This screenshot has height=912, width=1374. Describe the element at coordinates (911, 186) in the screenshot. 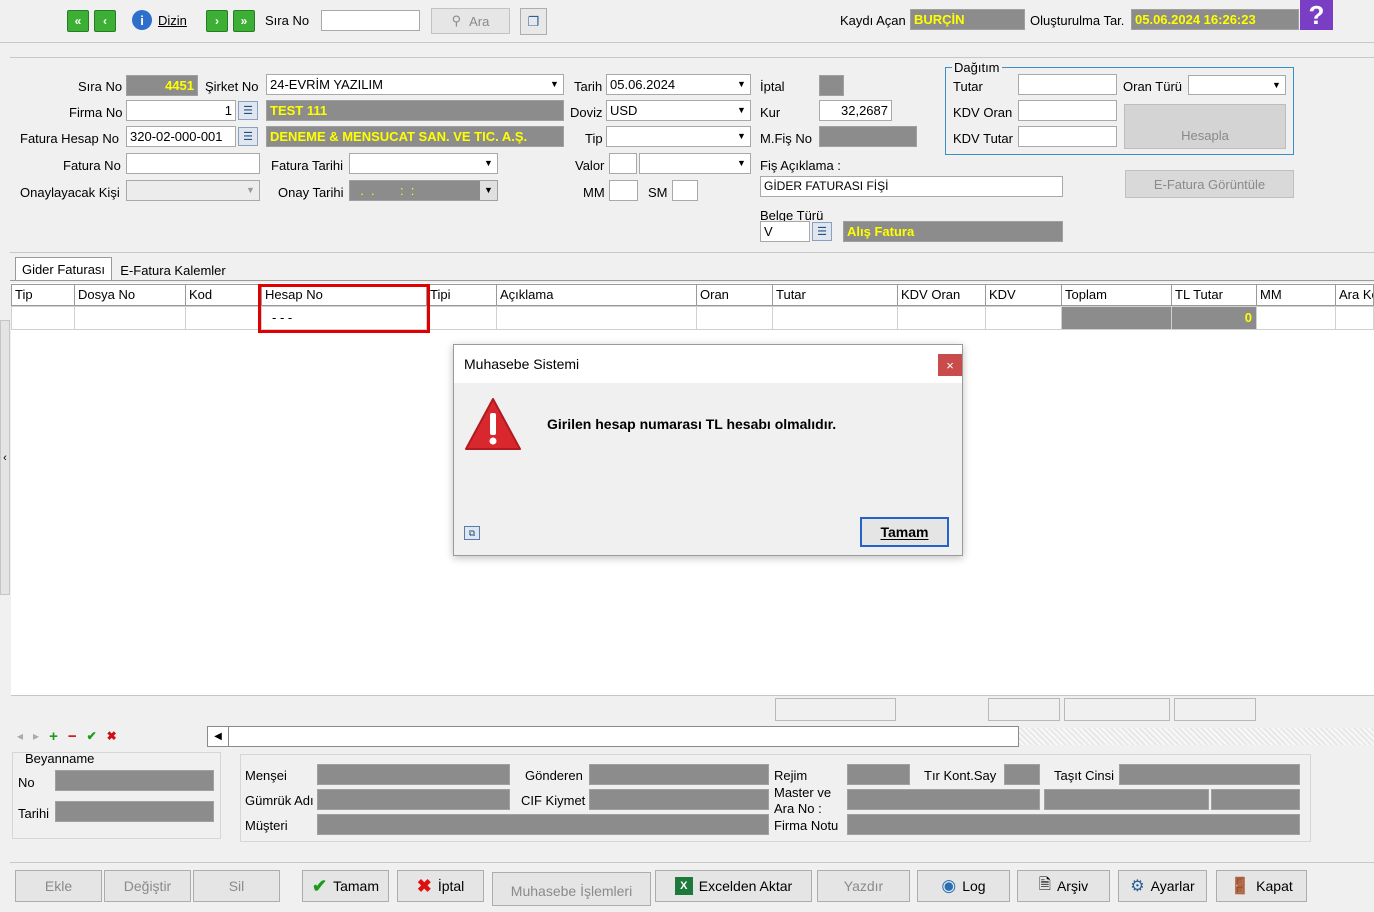

I see `fis-aciklama-input: GİDER FATURASI FİŞİ` at that location.